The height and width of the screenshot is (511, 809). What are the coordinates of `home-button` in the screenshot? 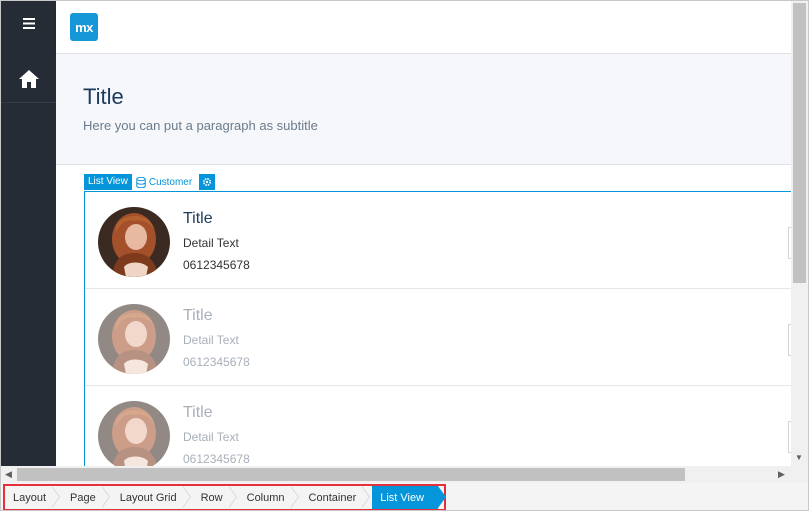 It's located at (28, 79).